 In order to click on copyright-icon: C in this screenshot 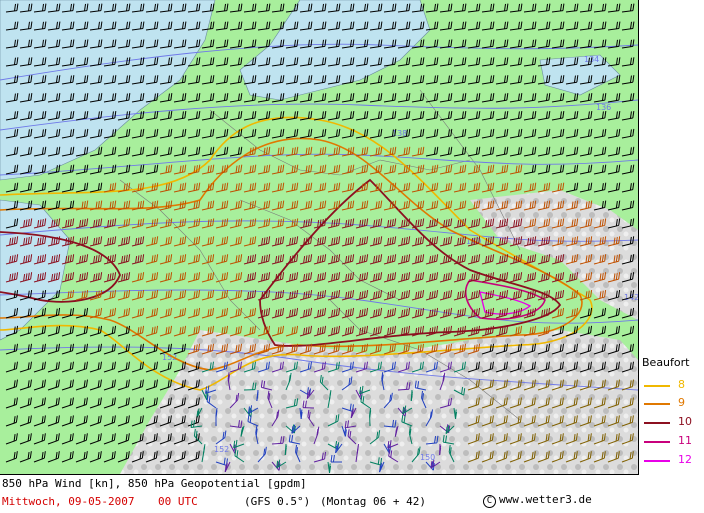, I will do `click(489, 501)`.